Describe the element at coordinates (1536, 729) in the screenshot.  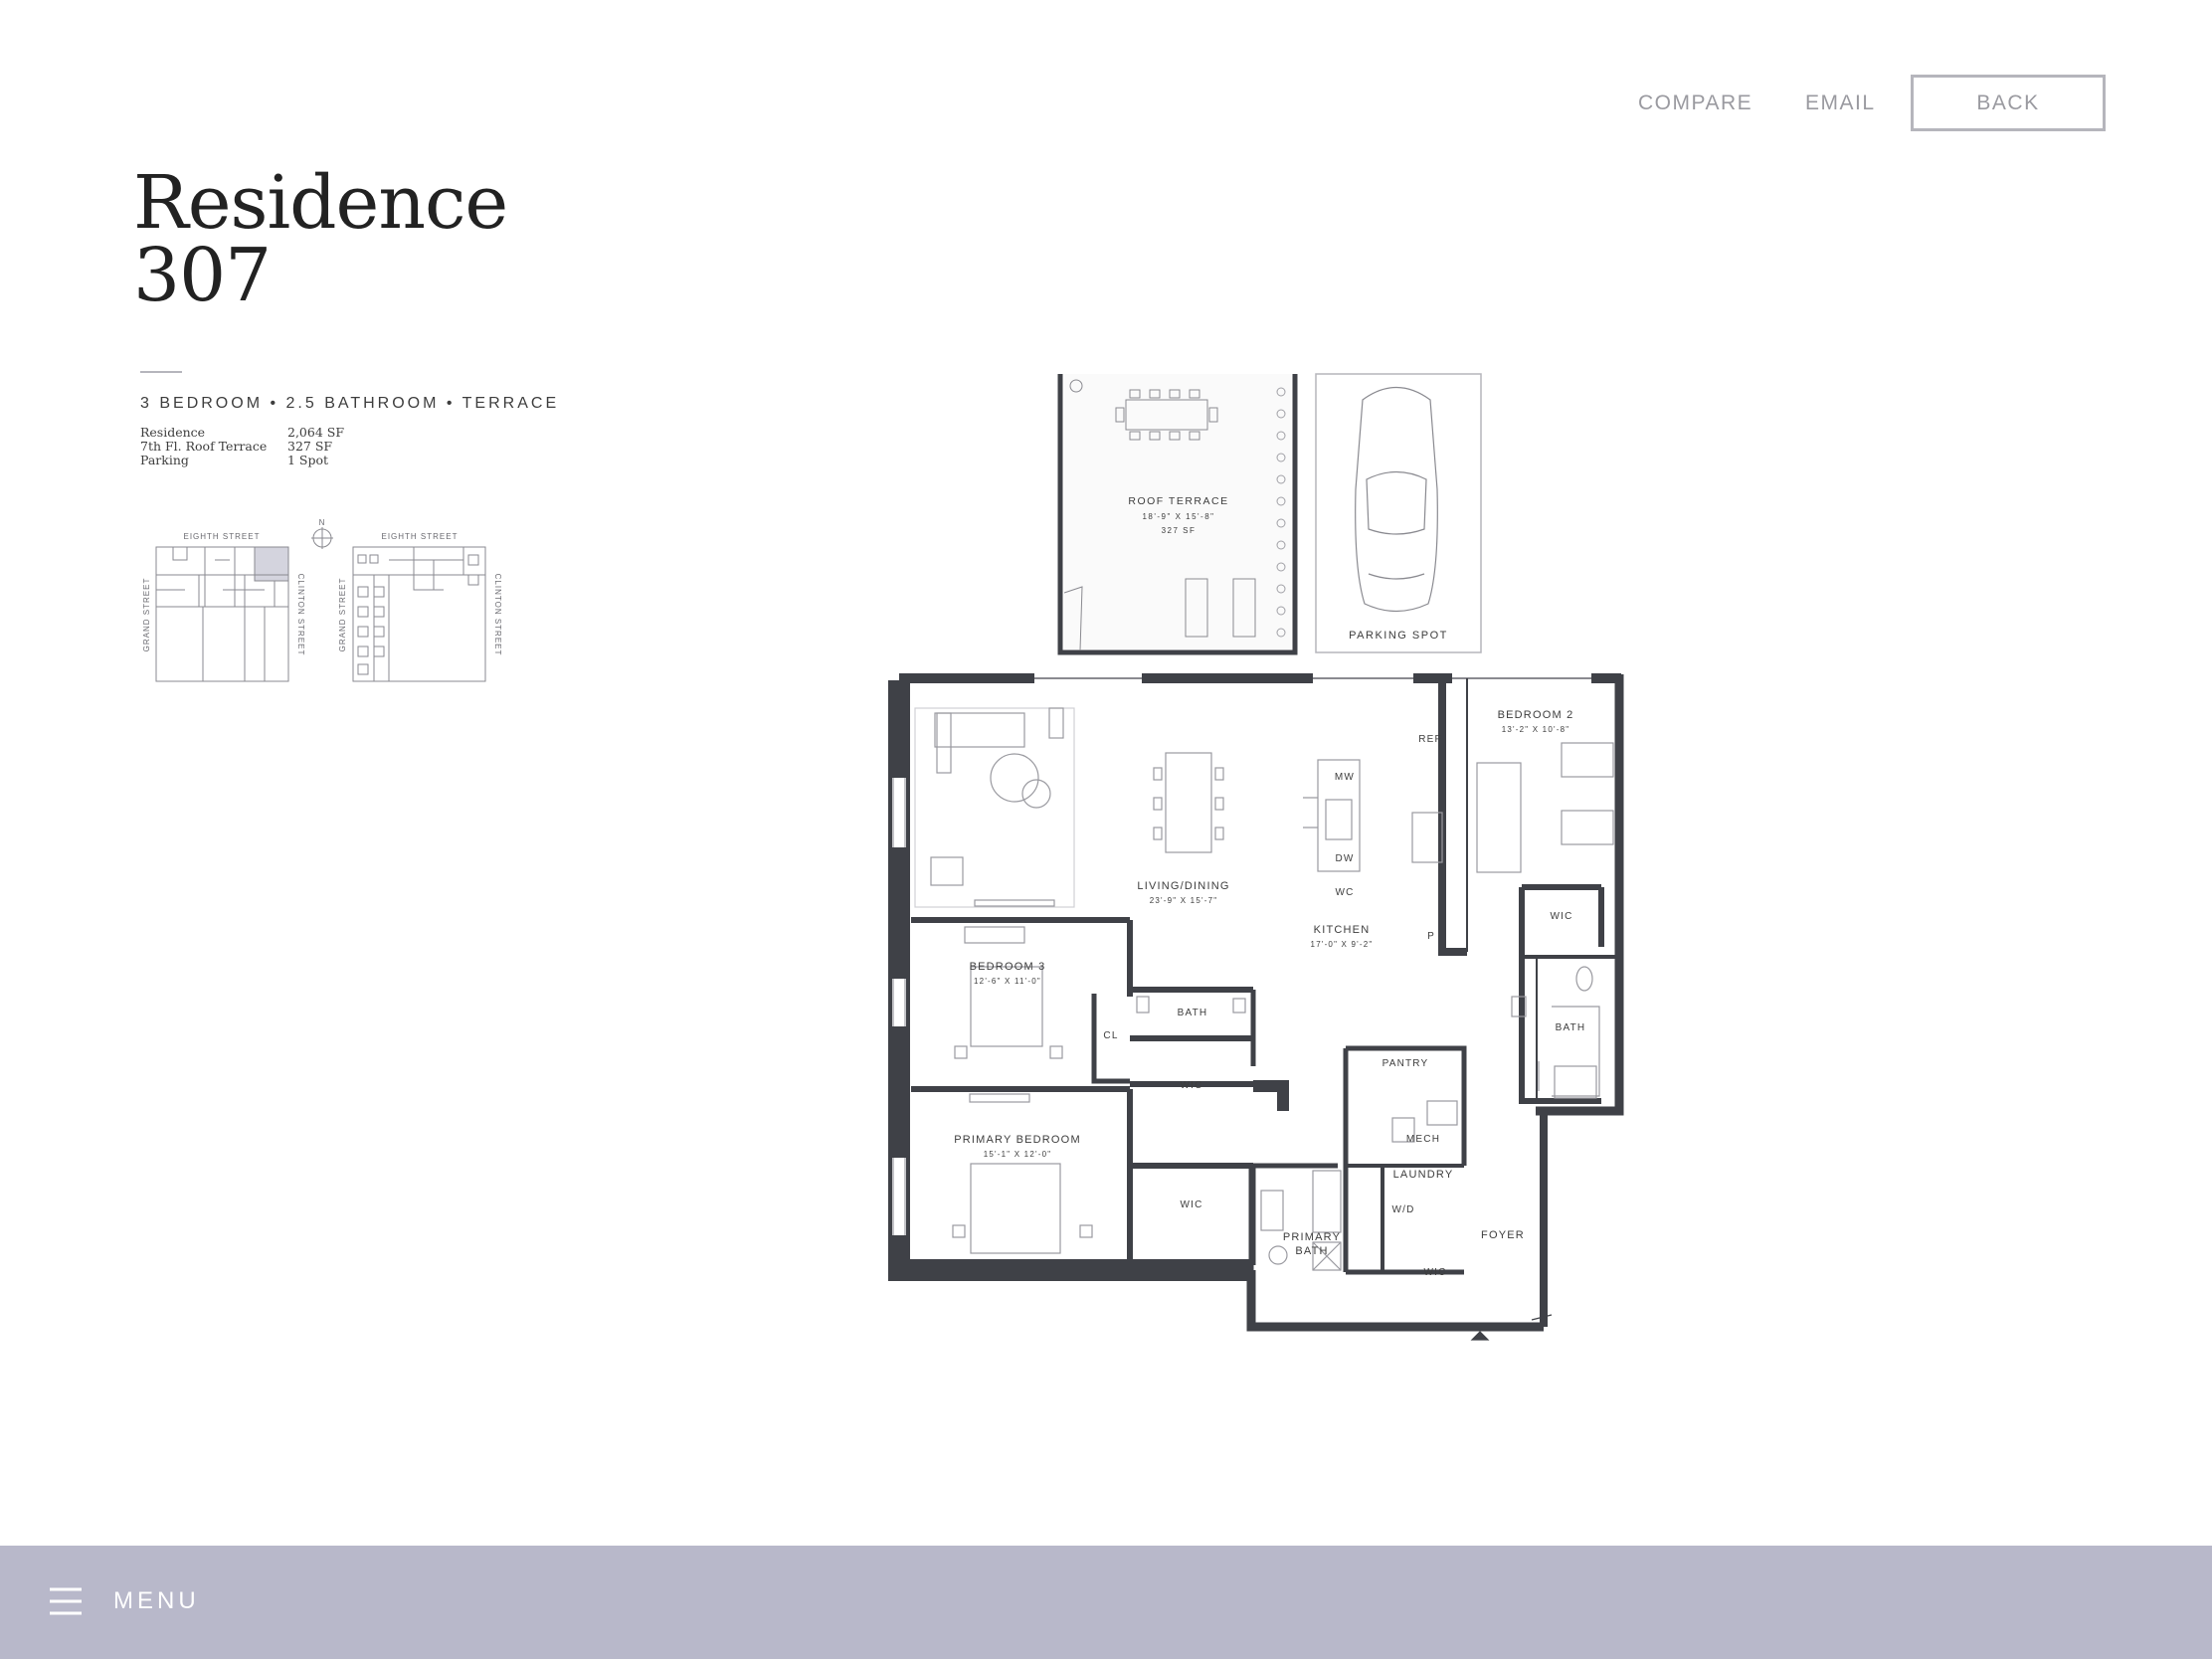
I see `room-dims: 13'-2" X 10'-8"` at that location.